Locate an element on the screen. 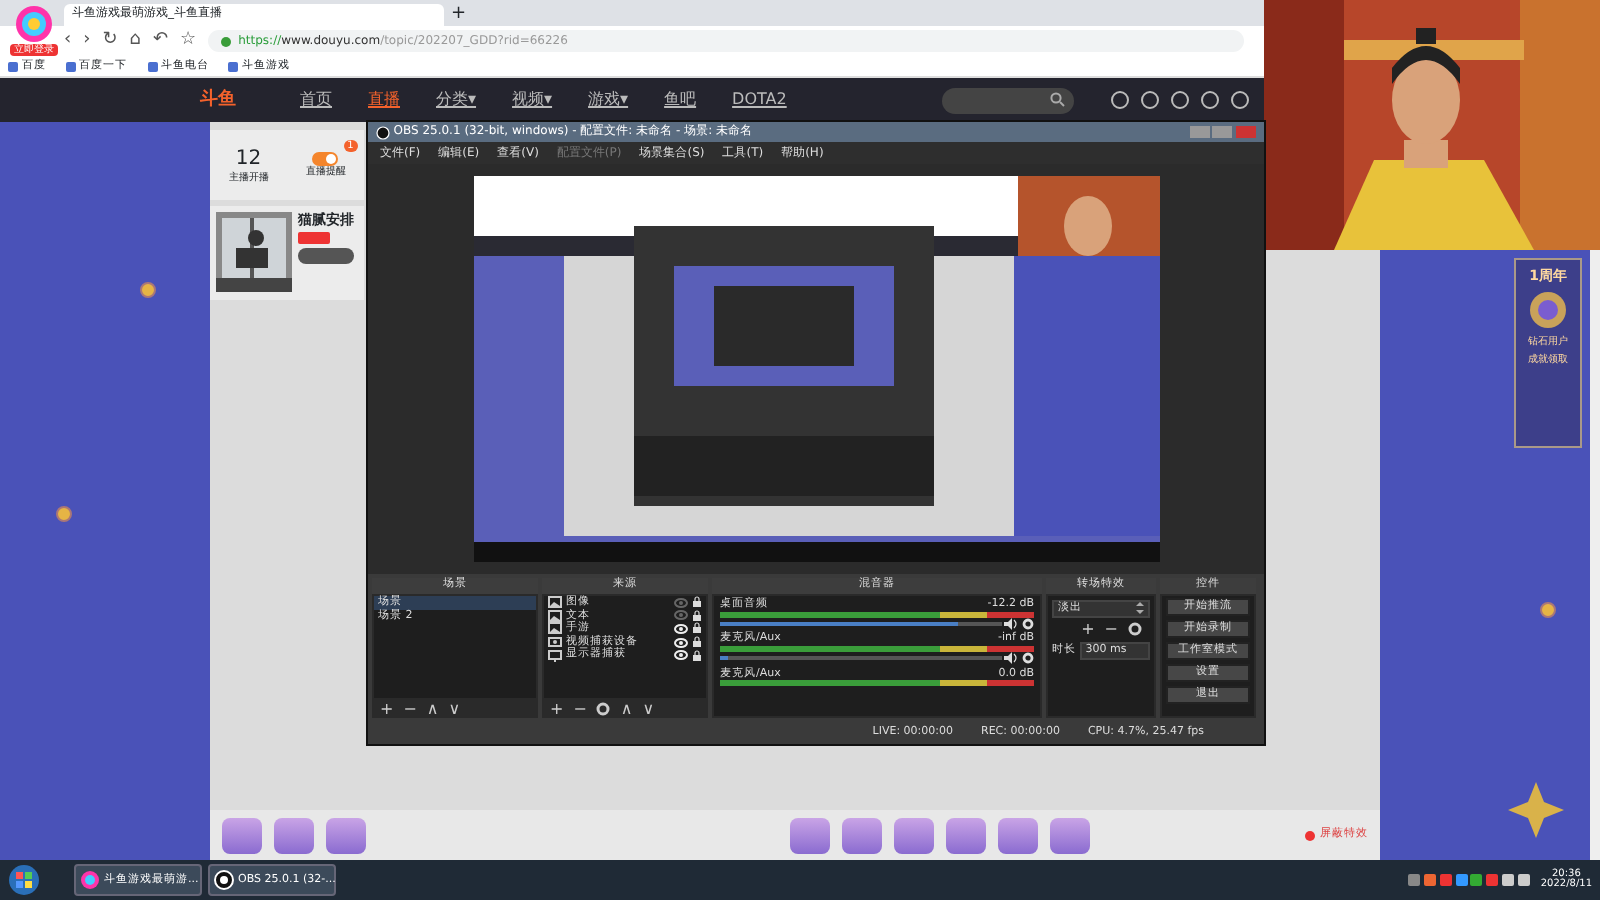  toolbar-button: ↶ is located at coordinates (160, 41).